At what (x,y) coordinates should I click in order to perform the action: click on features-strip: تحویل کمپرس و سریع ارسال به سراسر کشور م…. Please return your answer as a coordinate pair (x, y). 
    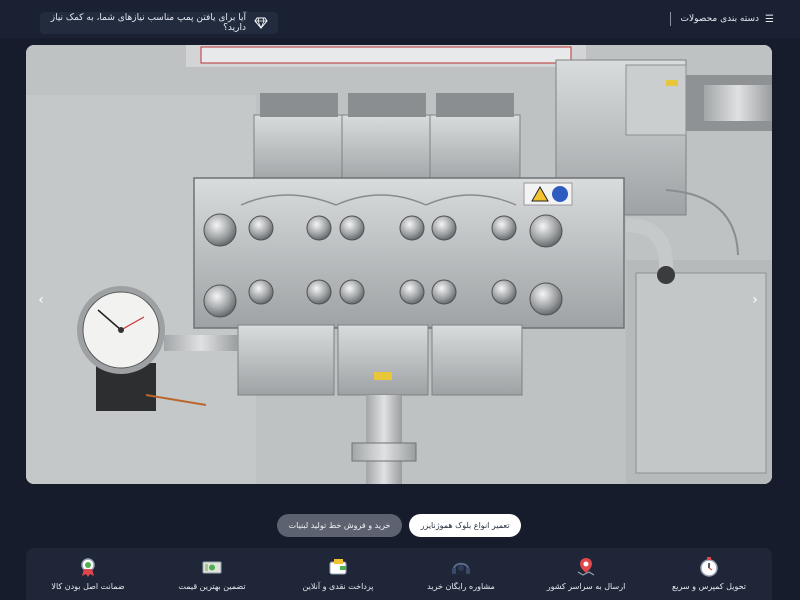
    Looking at the image, I should click on (399, 574).